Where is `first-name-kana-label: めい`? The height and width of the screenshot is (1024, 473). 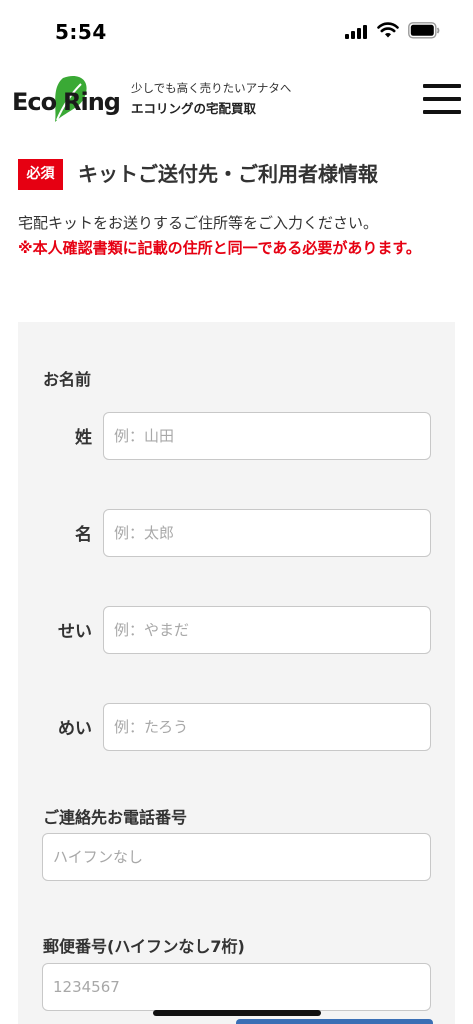 first-name-kana-label: めい is located at coordinates (75, 729).